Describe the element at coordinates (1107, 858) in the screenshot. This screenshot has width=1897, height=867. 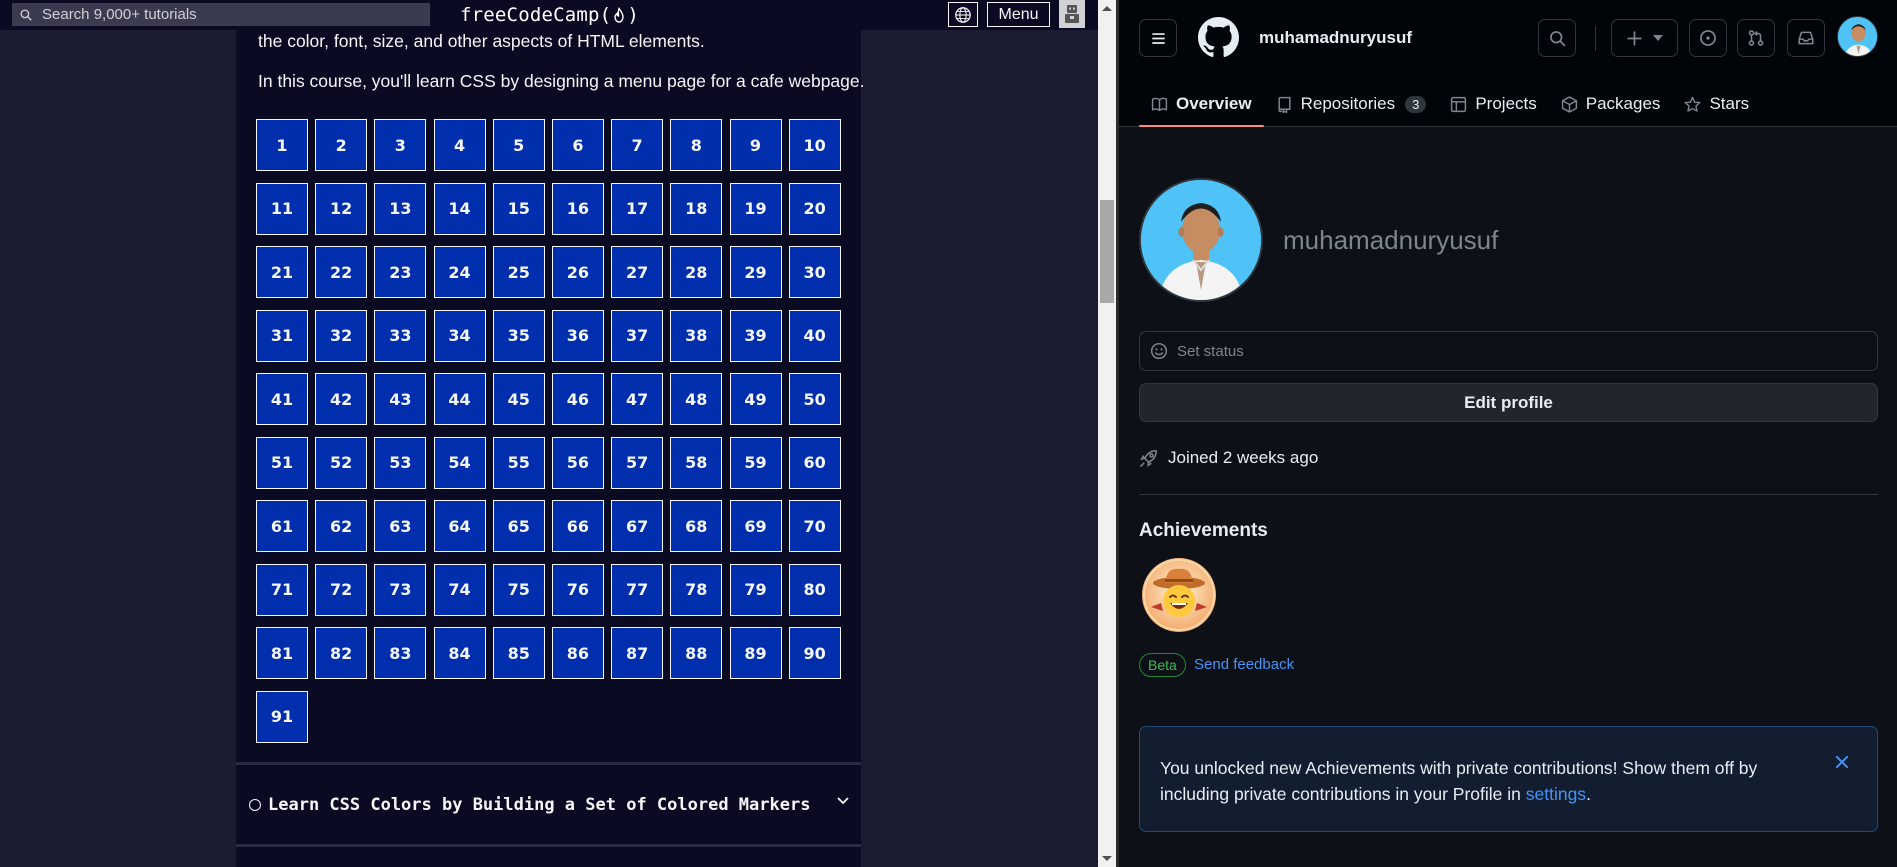
I see `scroll-down-arrow` at that location.